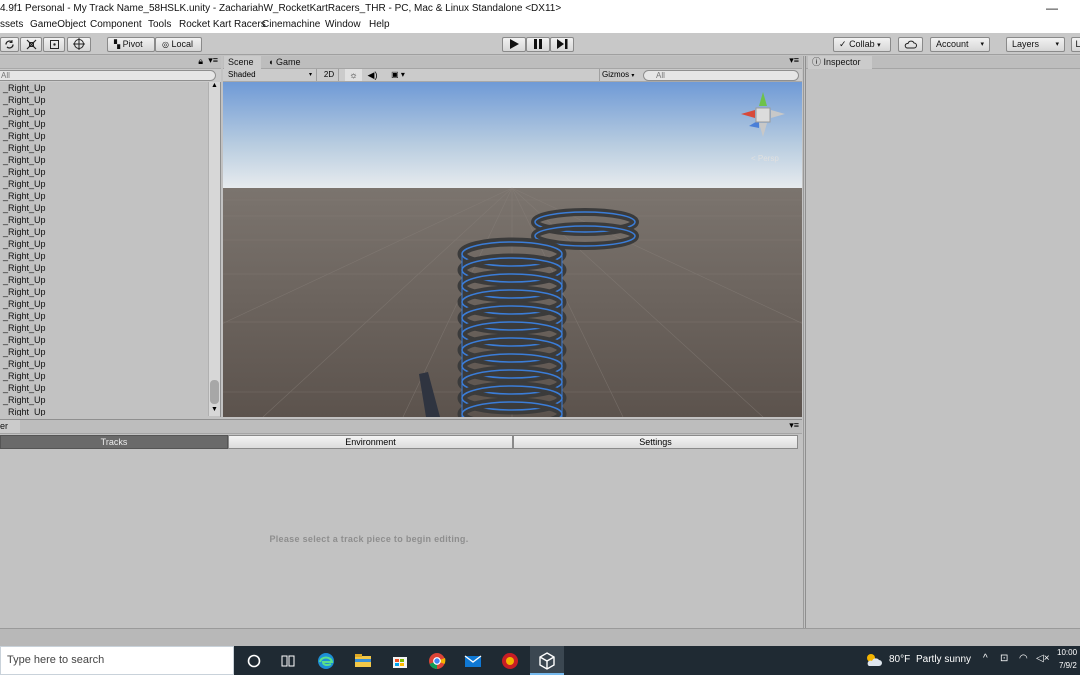 This screenshot has height=675, width=1080. Describe the element at coordinates (54, 44) in the screenshot. I see `rect-tool-button` at that location.